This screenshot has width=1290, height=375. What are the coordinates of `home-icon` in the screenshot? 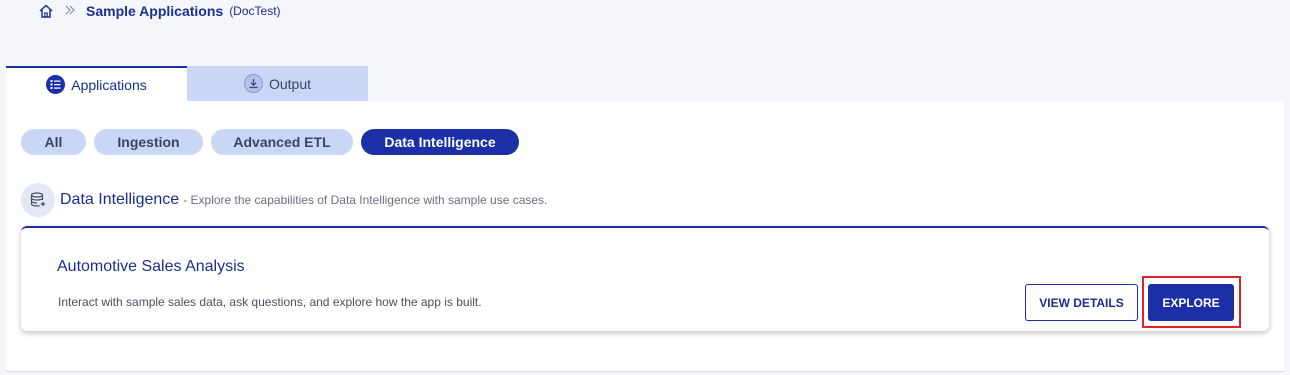 It's located at (46, 11).